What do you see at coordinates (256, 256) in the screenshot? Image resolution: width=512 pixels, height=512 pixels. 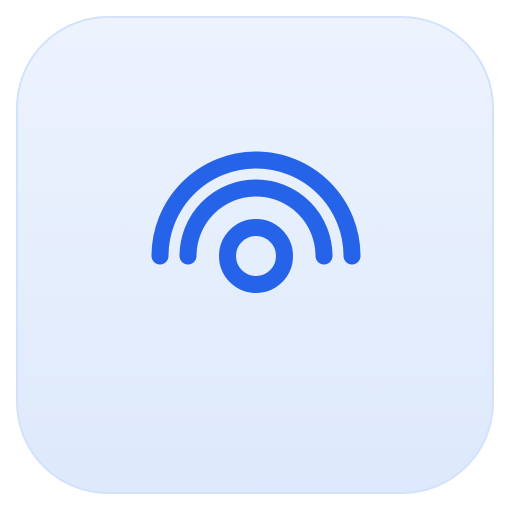 I see `signal-source-ring` at bounding box center [256, 256].